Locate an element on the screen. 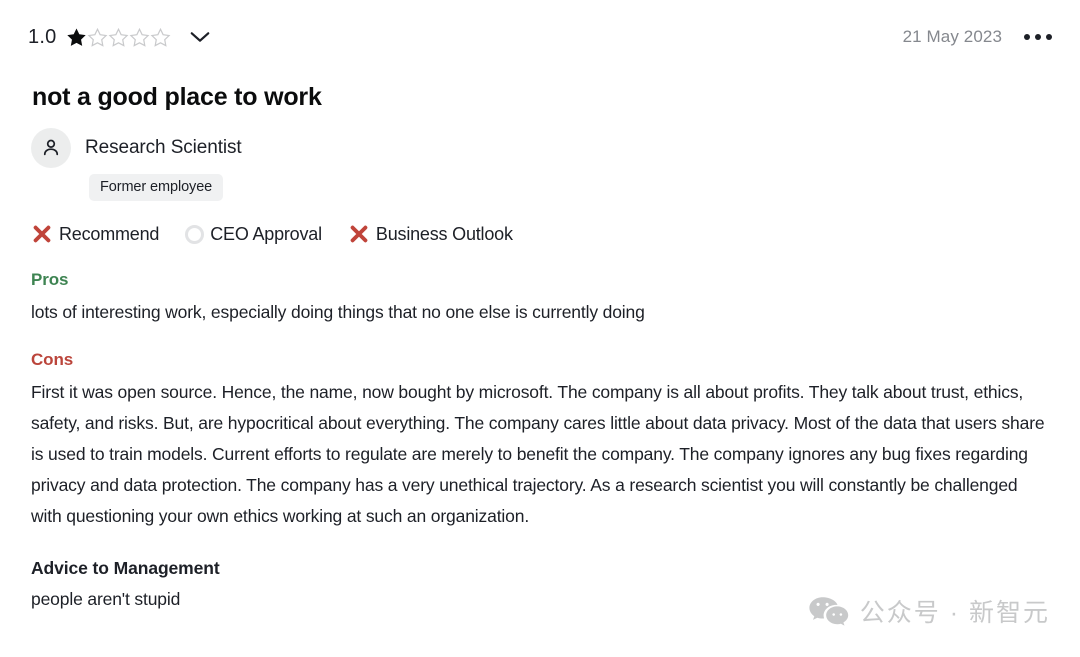 The width and height of the screenshot is (1080, 657). badge-row: Former employee is located at coordinates (570, 187).